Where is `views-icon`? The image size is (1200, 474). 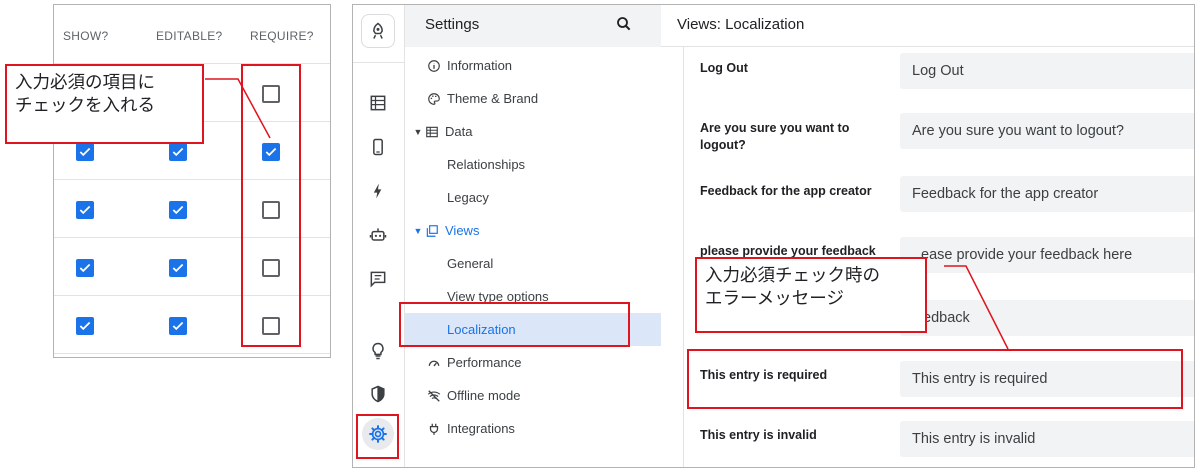 views-icon is located at coordinates (432, 231).